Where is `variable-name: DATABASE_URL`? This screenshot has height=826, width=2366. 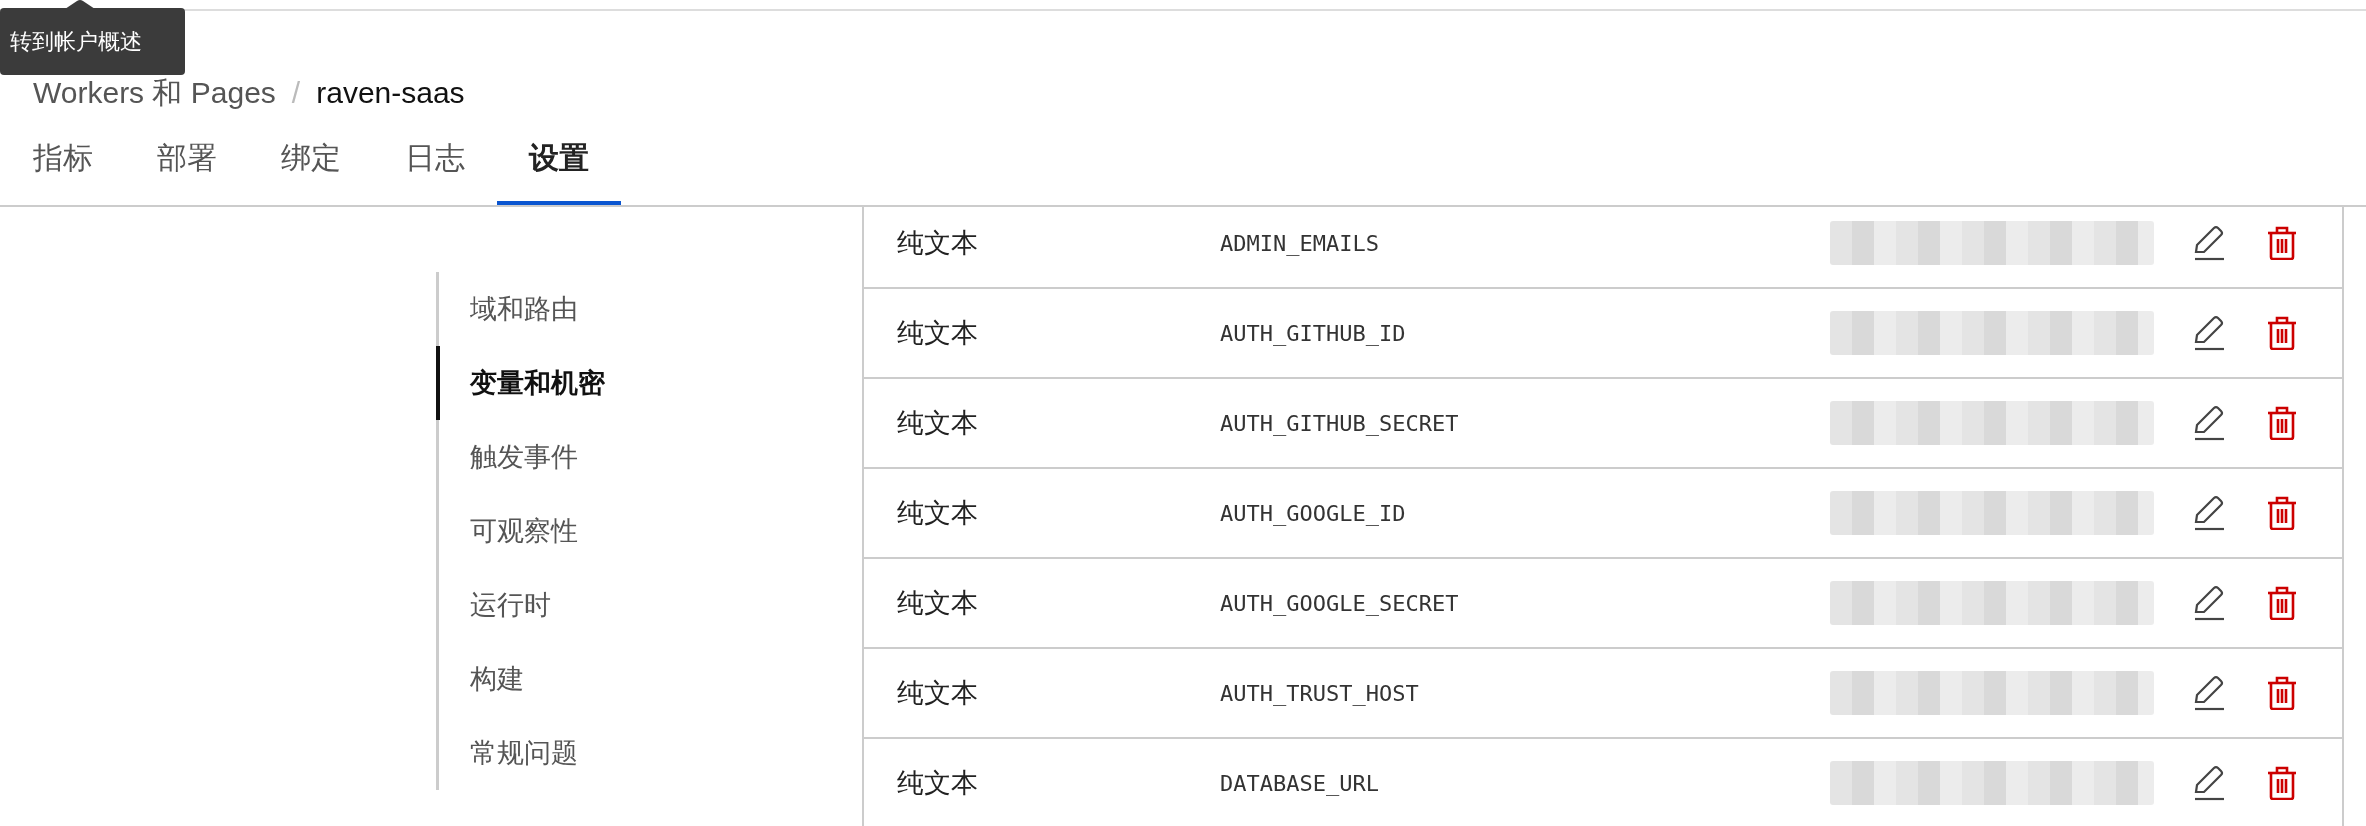 variable-name: DATABASE_URL is located at coordinates (1300, 783).